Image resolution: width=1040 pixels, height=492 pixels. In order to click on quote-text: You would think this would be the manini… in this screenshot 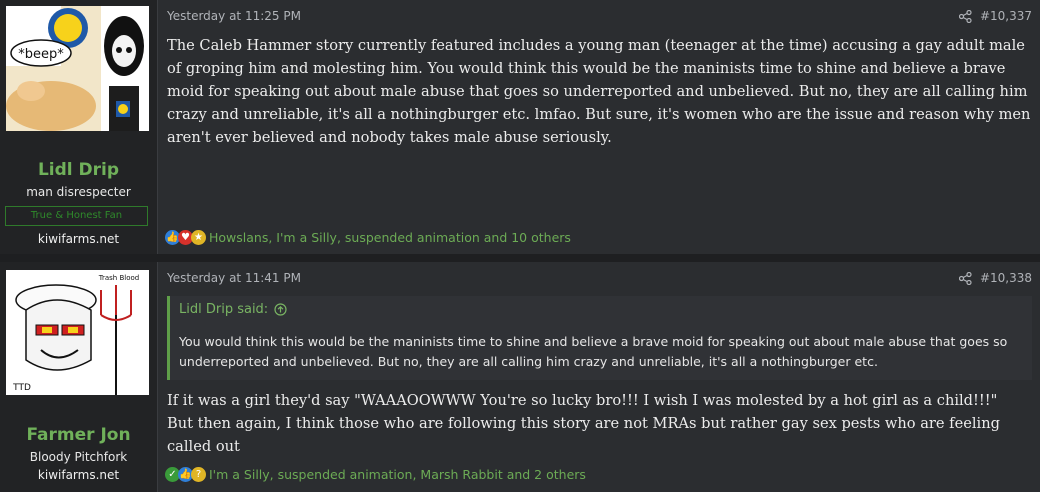, I will do `click(593, 351)`.